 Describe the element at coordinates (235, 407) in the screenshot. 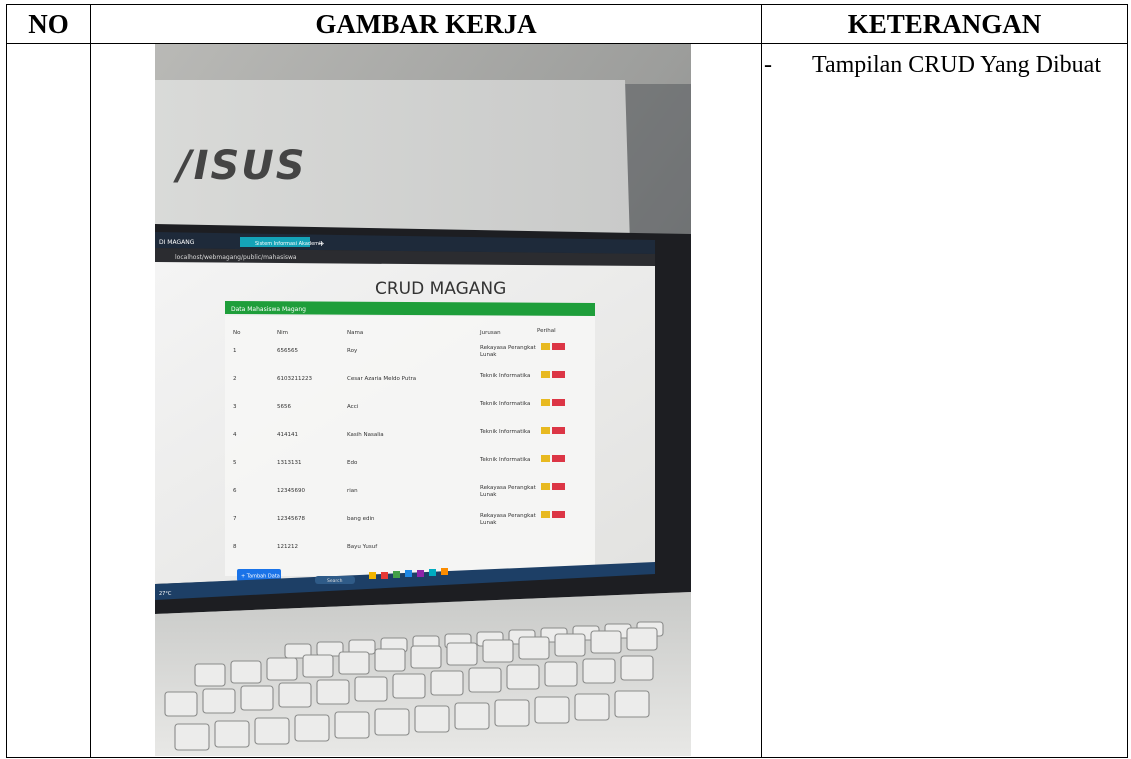

I see `crud-no: 3` at that location.